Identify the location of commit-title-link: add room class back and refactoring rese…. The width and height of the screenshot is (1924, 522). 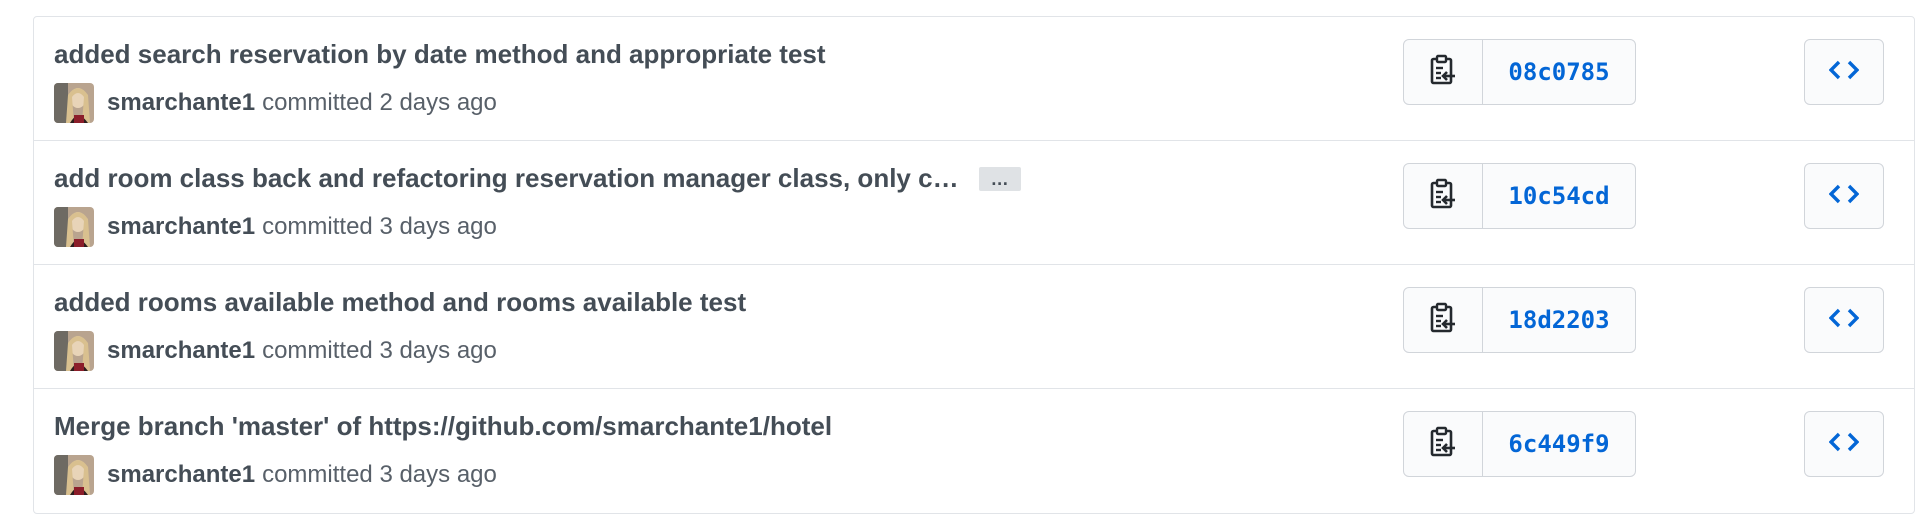
(506, 178).